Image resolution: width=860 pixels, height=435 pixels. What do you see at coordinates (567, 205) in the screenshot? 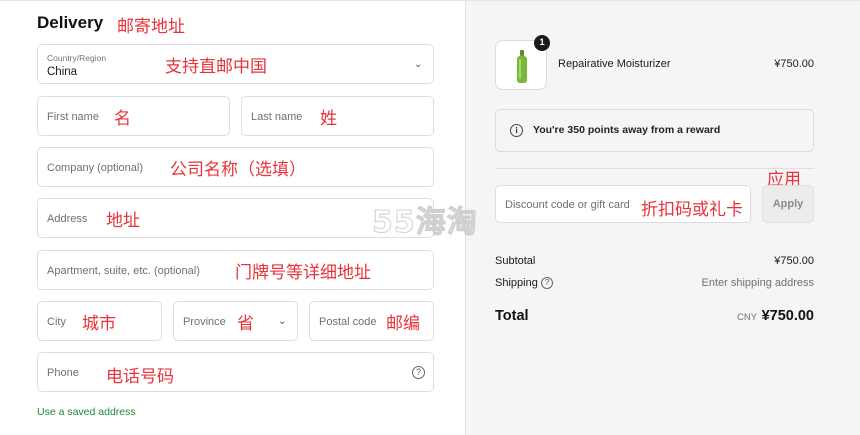
I see `discount-placeholder: Discount code or gift card` at bounding box center [567, 205].